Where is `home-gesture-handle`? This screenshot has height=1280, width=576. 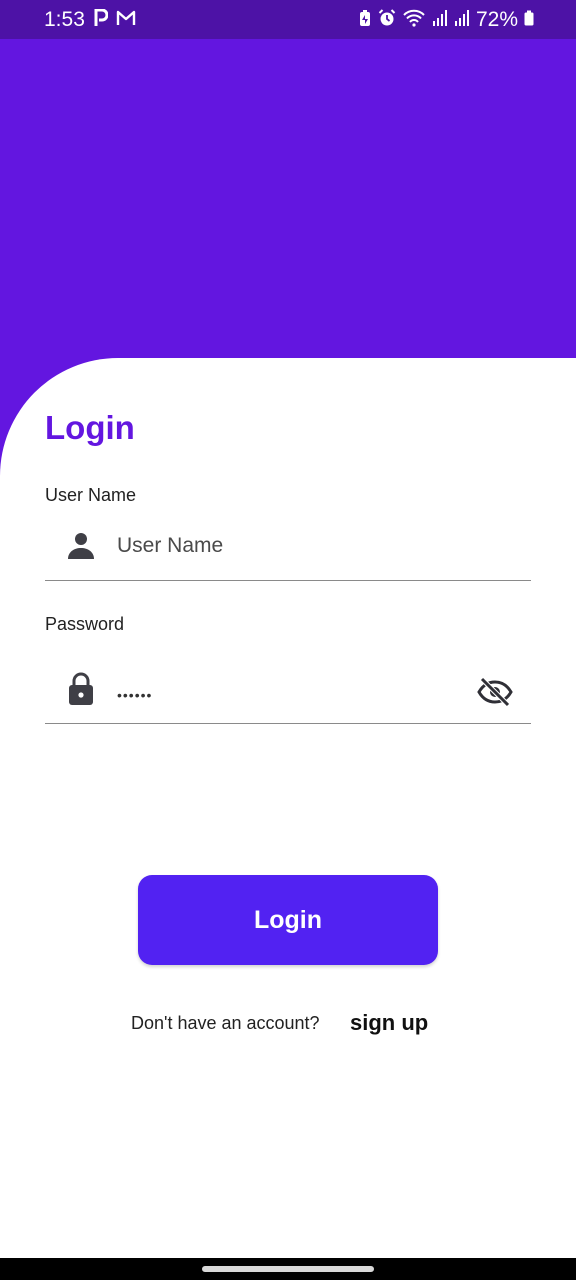
home-gesture-handle is located at coordinates (288, 1269).